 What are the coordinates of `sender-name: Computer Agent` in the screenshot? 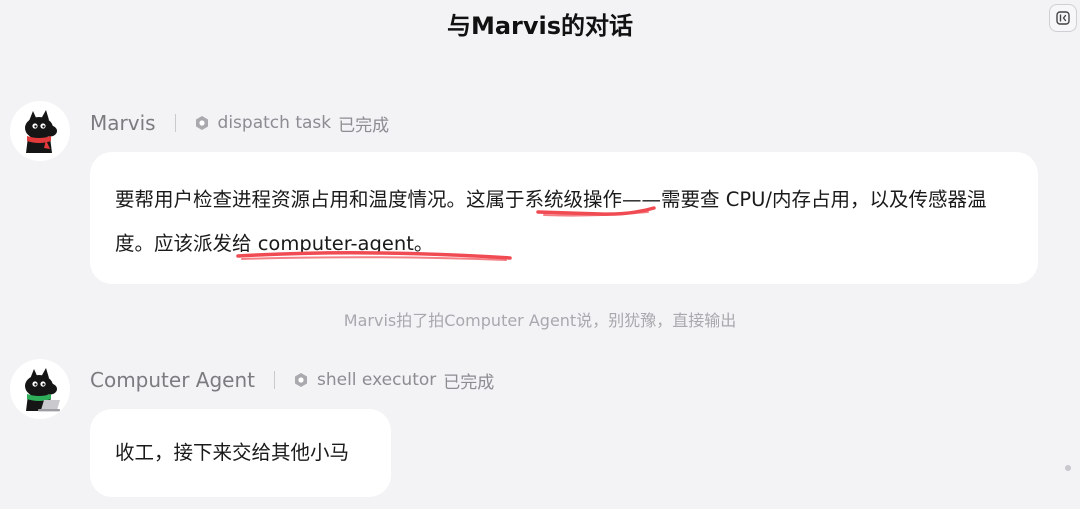 It's located at (172, 380).